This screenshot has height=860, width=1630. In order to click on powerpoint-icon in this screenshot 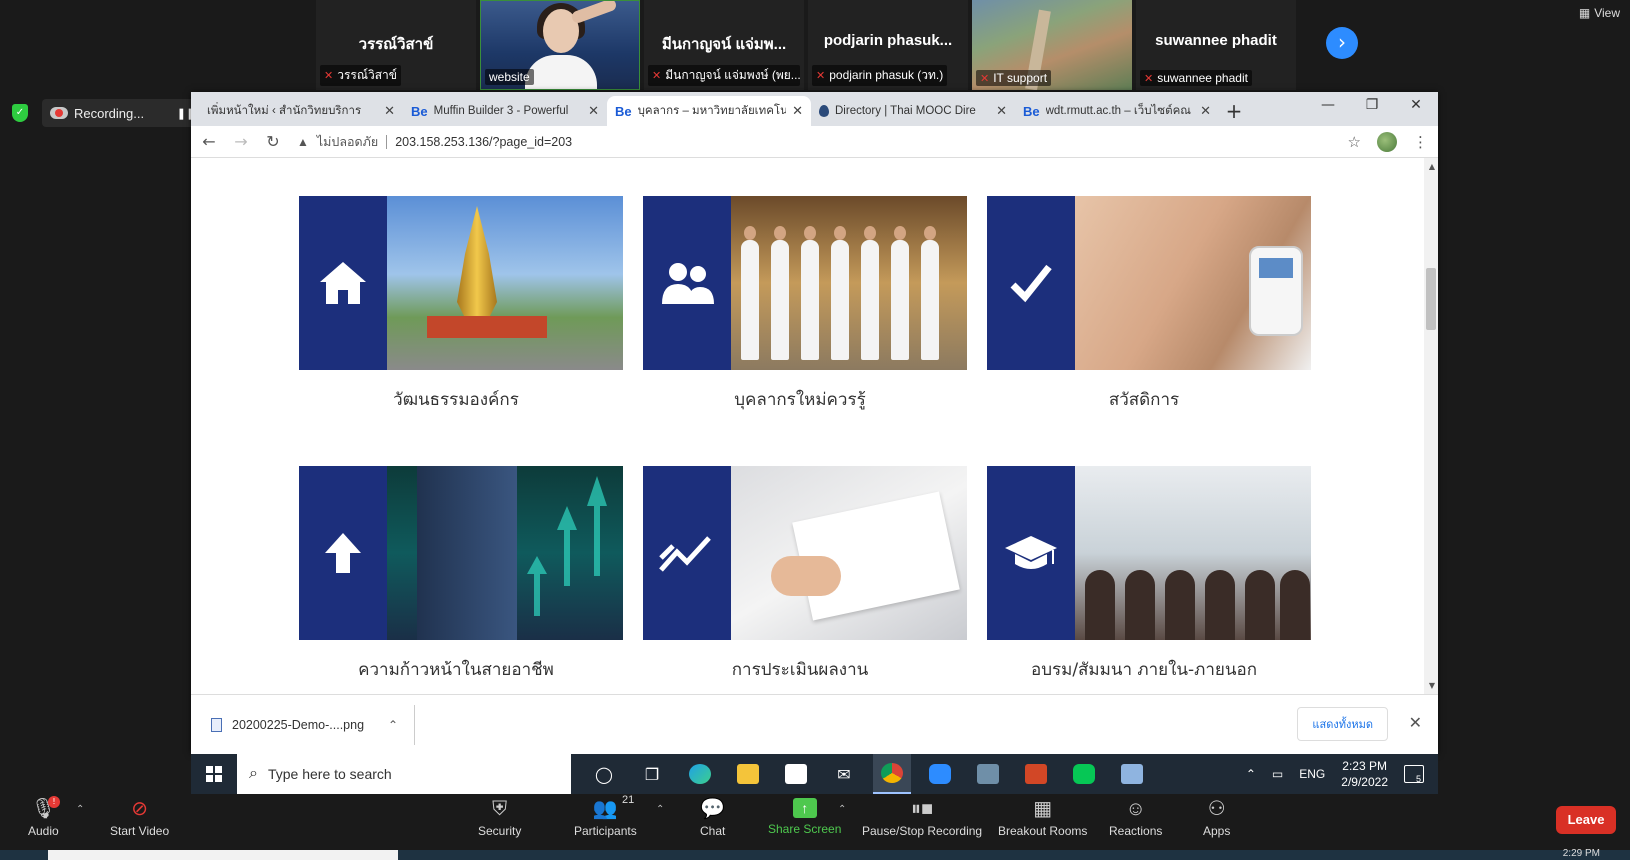, I will do `click(1036, 774)`.